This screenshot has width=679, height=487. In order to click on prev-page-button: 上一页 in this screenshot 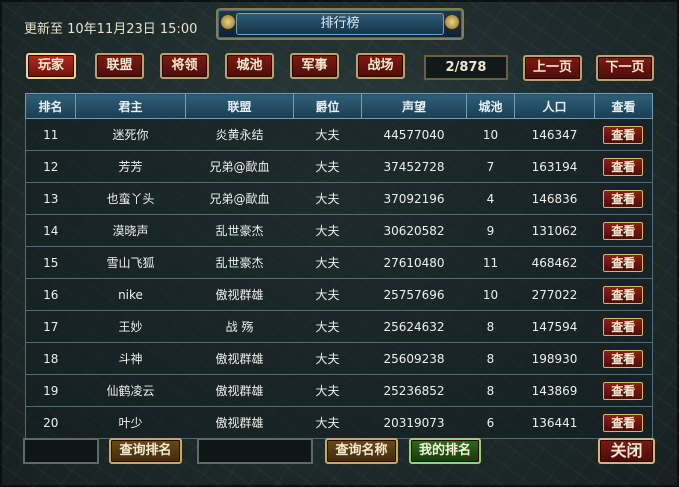, I will do `click(552, 68)`.